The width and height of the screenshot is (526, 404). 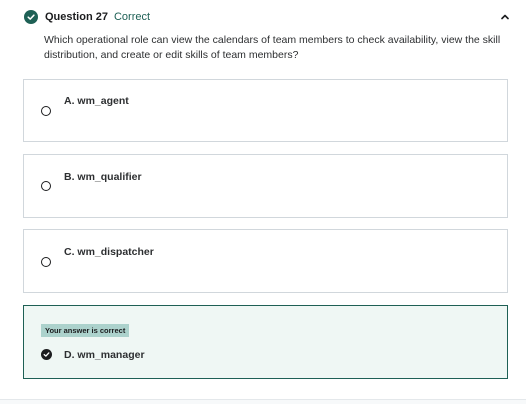 What do you see at coordinates (76, 17) in the screenshot?
I see `question-number: Question 27` at bounding box center [76, 17].